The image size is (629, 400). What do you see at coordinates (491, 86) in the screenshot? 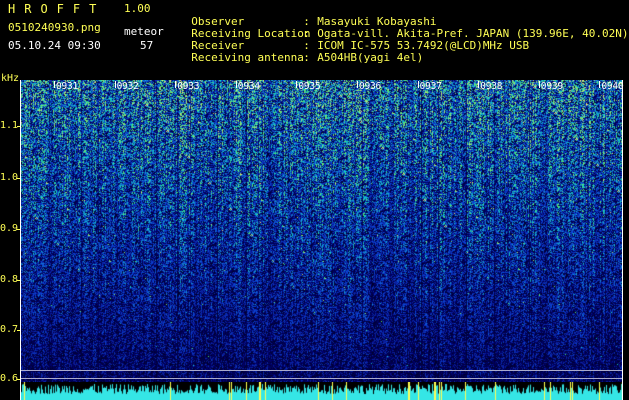
I see `time-tick-label: 0938` at bounding box center [491, 86].